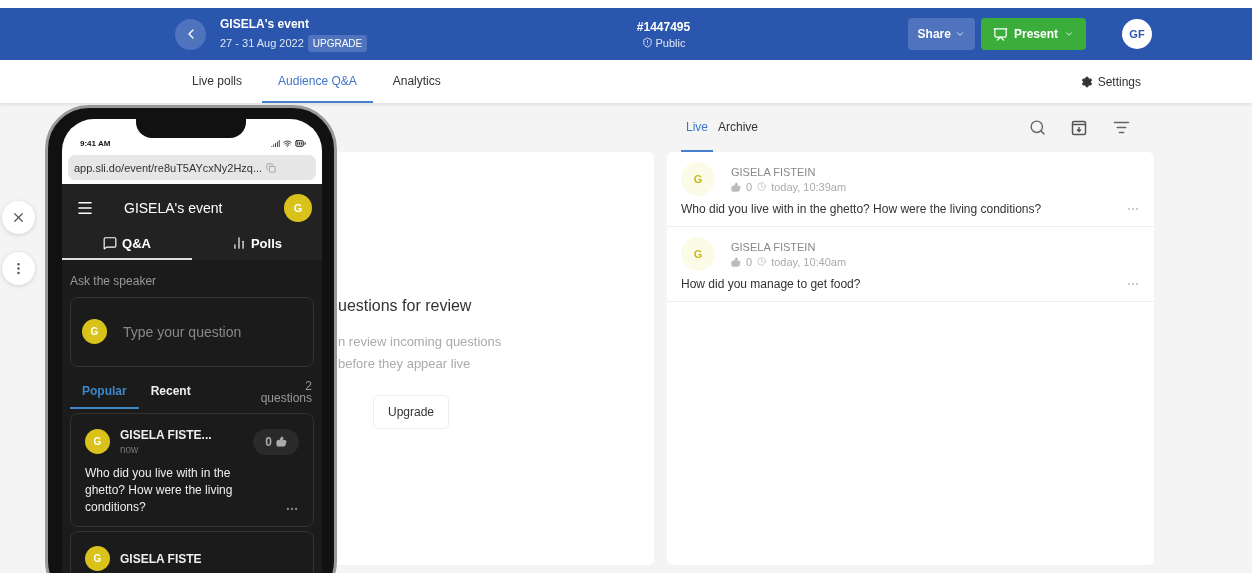  Describe the element at coordinates (286, 392) in the screenshot. I see `question-count: 2 questions` at that location.